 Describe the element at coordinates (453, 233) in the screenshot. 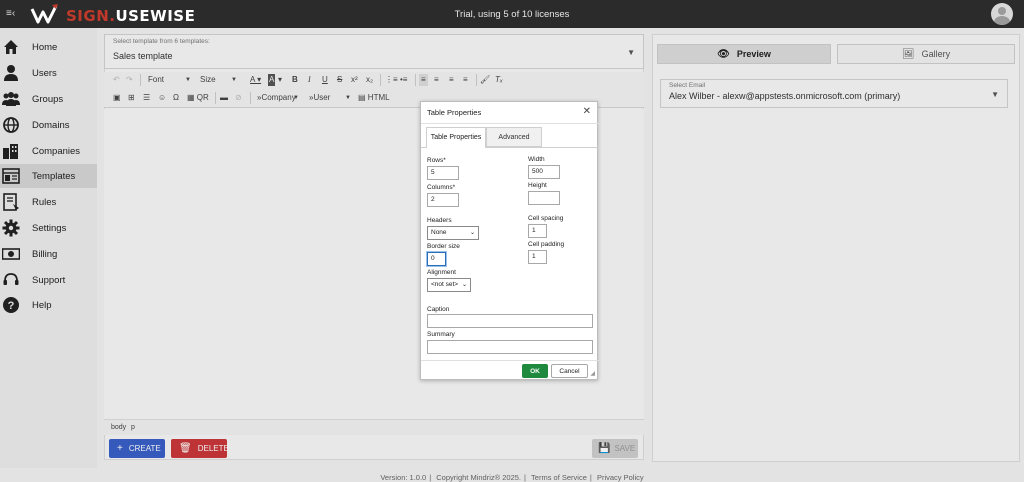

I see `headers-select: None ⌄` at that location.